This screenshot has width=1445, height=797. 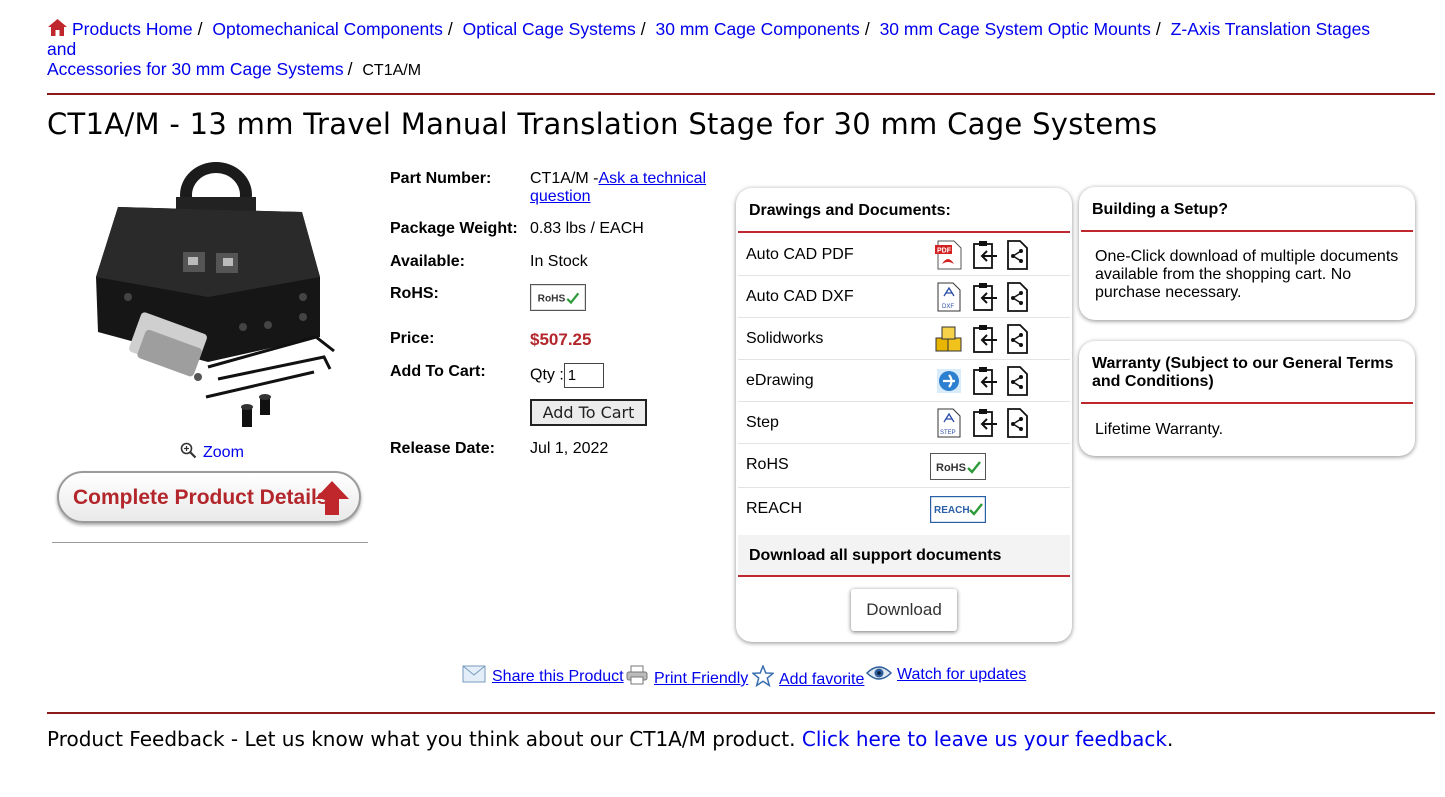 What do you see at coordinates (588, 412) in the screenshot?
I see `add-to-cart-button: Add To Cart` at bounding box center [588, 412].